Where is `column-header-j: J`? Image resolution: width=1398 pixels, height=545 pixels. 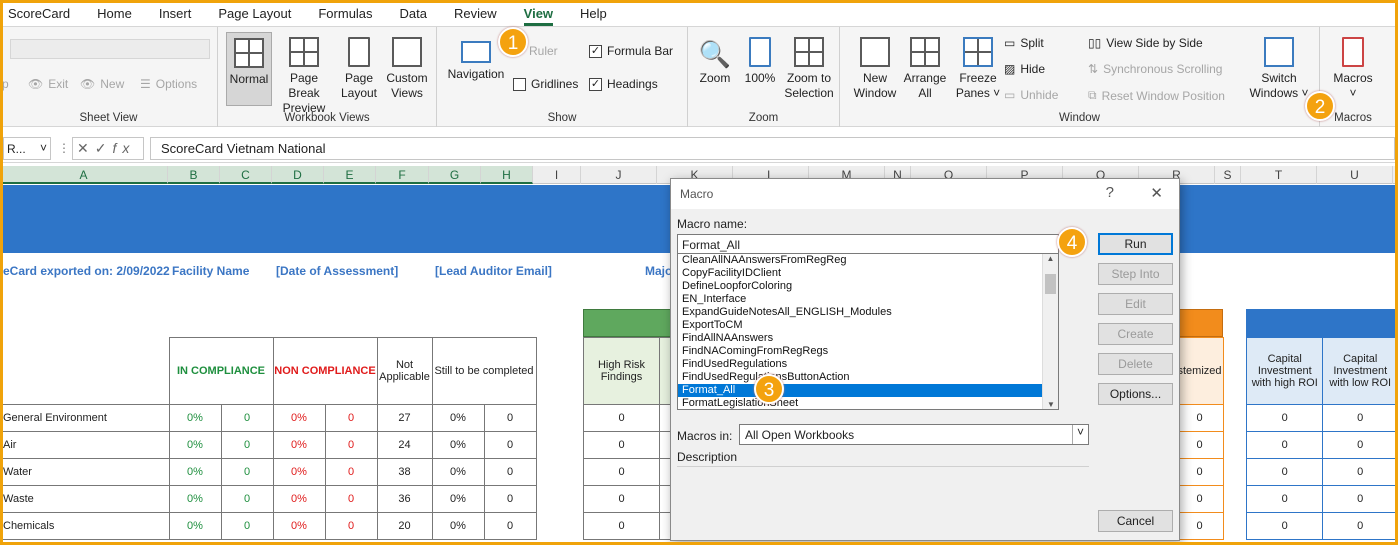 column-header-j: J is located at coordinates (619, 175).